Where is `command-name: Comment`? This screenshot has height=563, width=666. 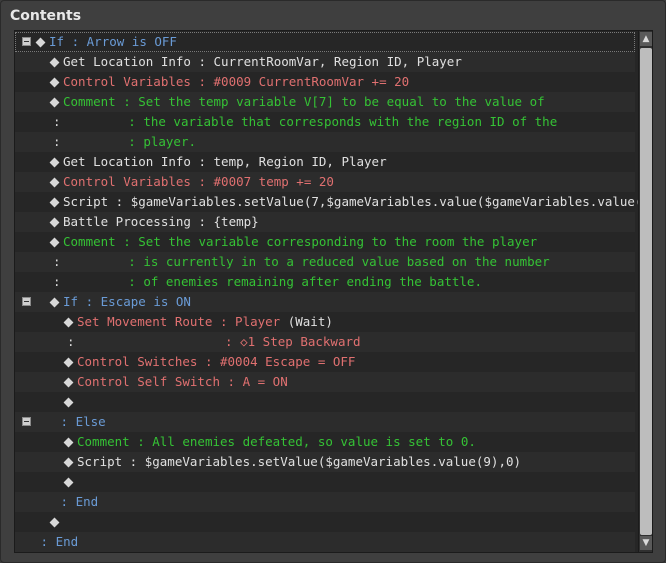
command-name: Comment is located at coordinates (89, 101).